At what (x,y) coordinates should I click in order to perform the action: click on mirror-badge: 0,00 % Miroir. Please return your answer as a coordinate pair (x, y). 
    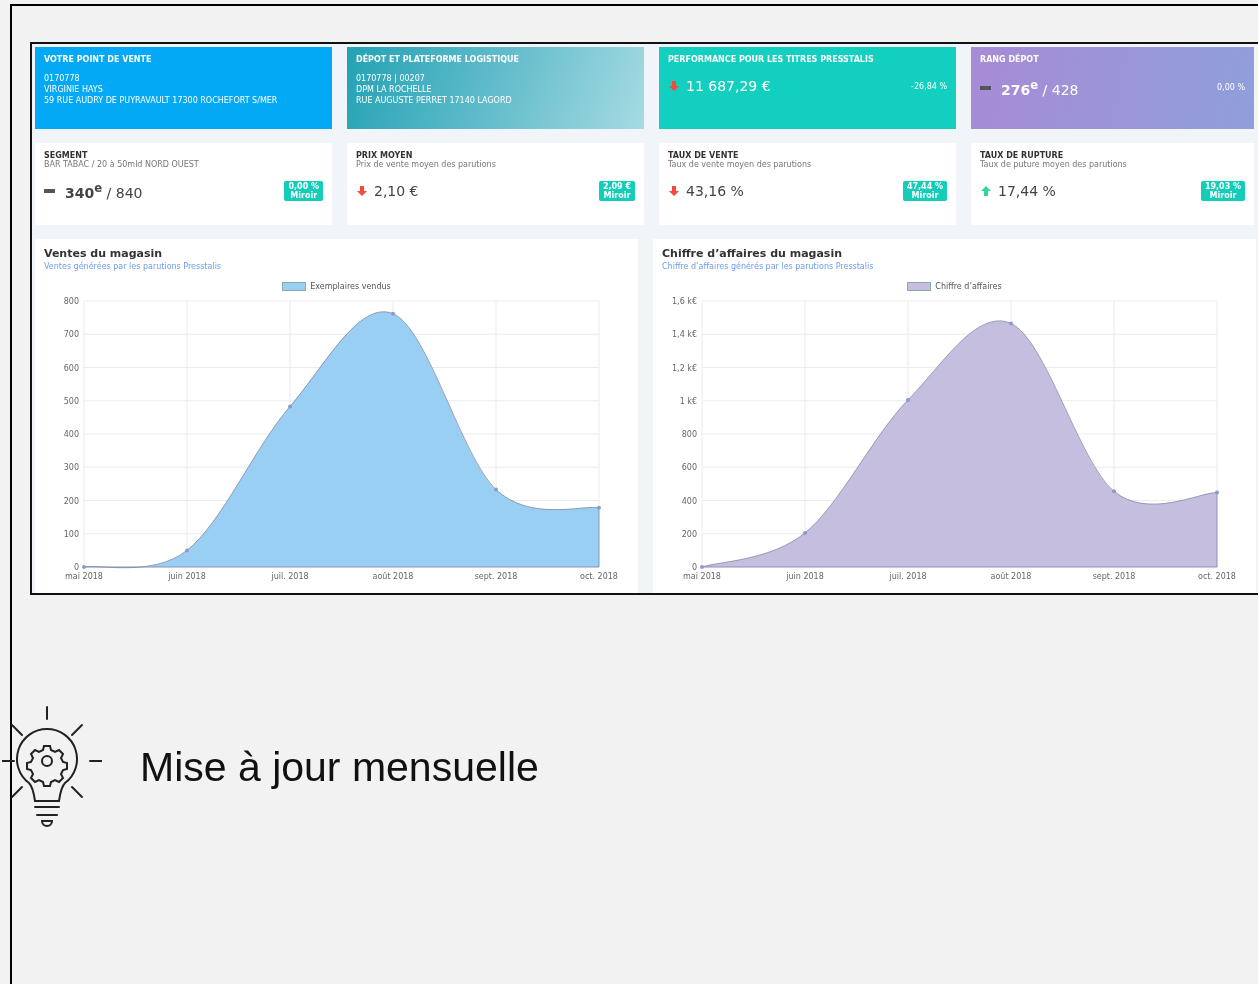
    Looking at the image, I should click on (303, 191).